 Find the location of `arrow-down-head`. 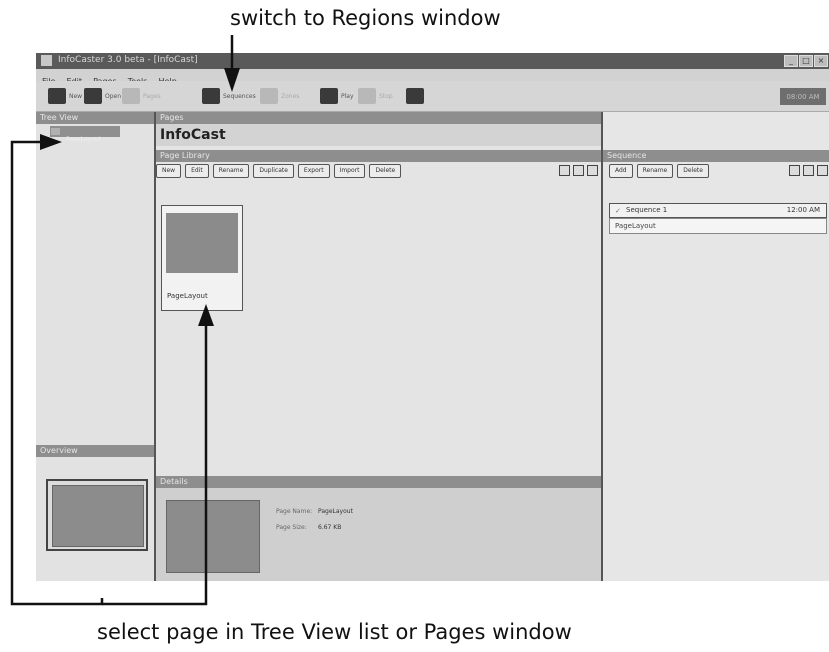

arrow-down-head is located at coordinates (232, 80).